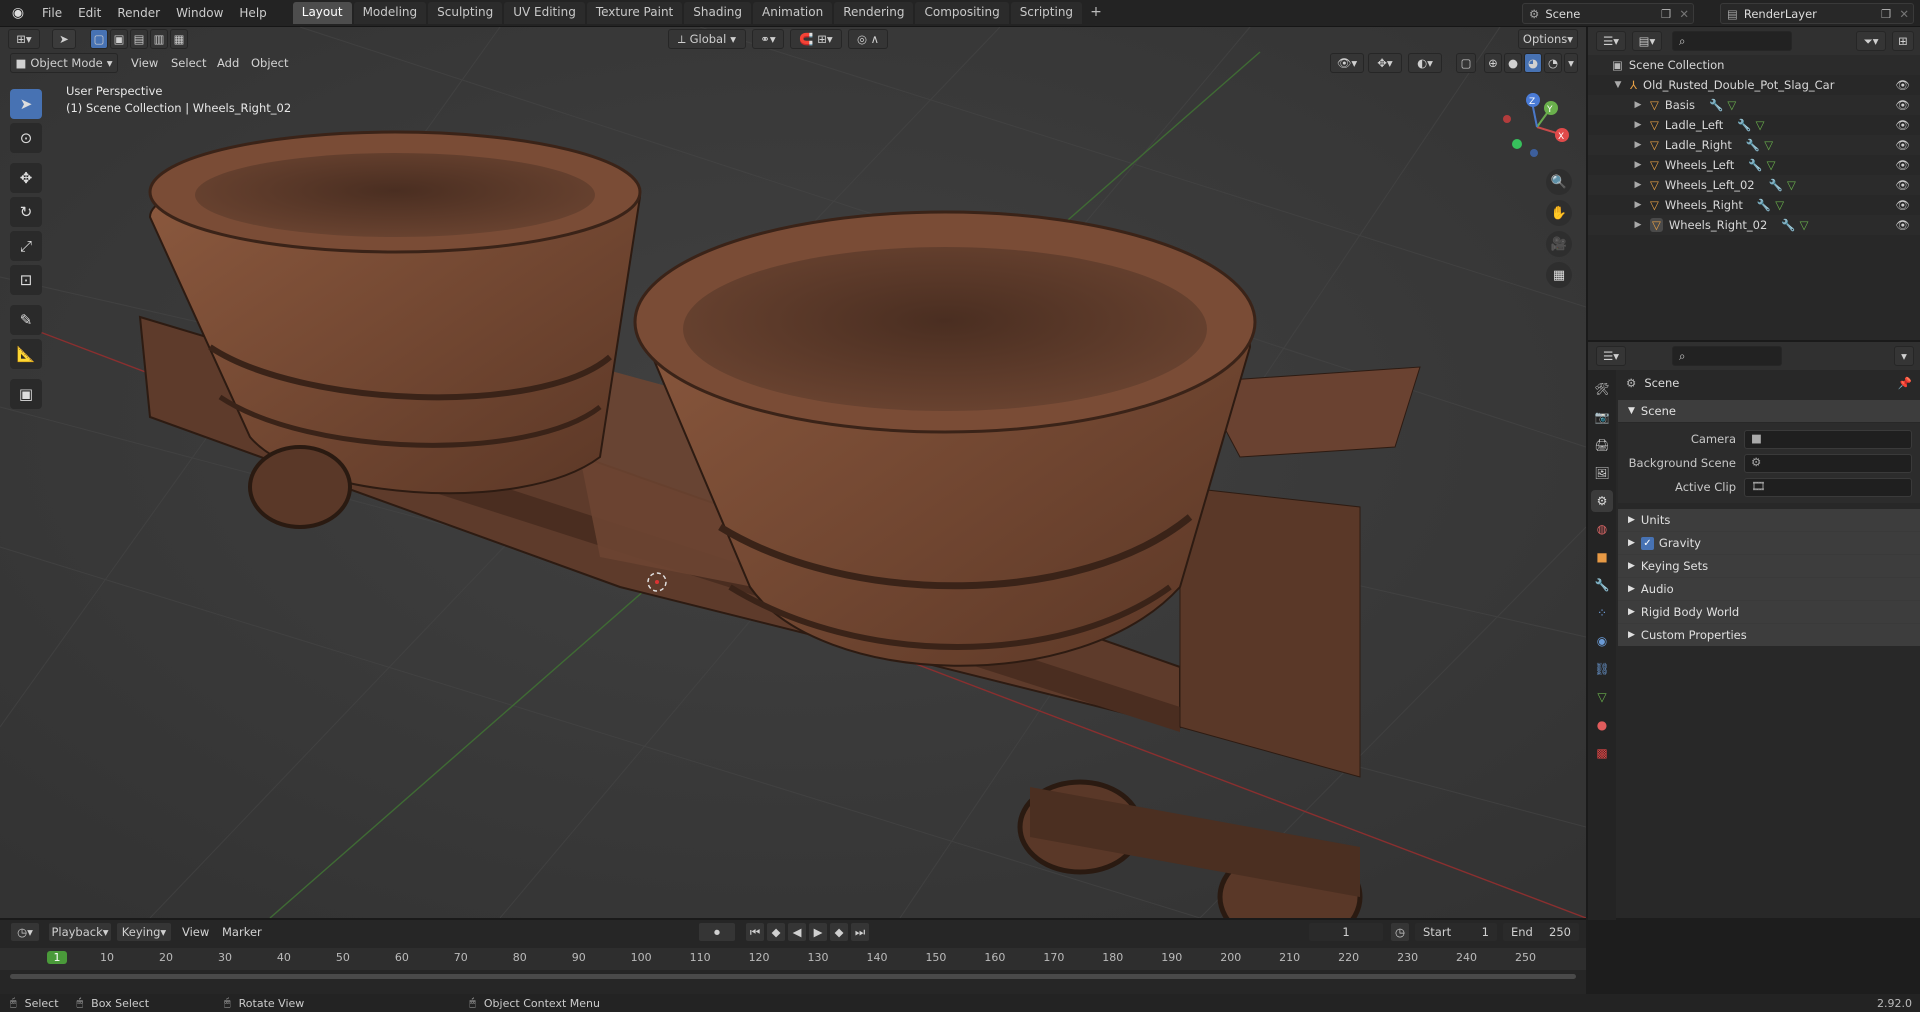 The image size is (1920, 1012). What do you see at coordinates (1559, 244) in the screenshot?
I see `camera-view-icon: 🎥` at bounding box center [1559, 244].